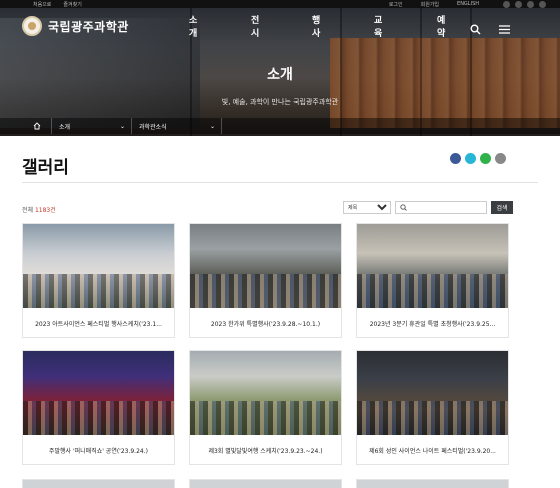 Image resolution: width=560 pixels, height=488 pixels. Describe the element at coordinates (367, 207) in the screenshot. I see `search-type-select: 제목` at that location.